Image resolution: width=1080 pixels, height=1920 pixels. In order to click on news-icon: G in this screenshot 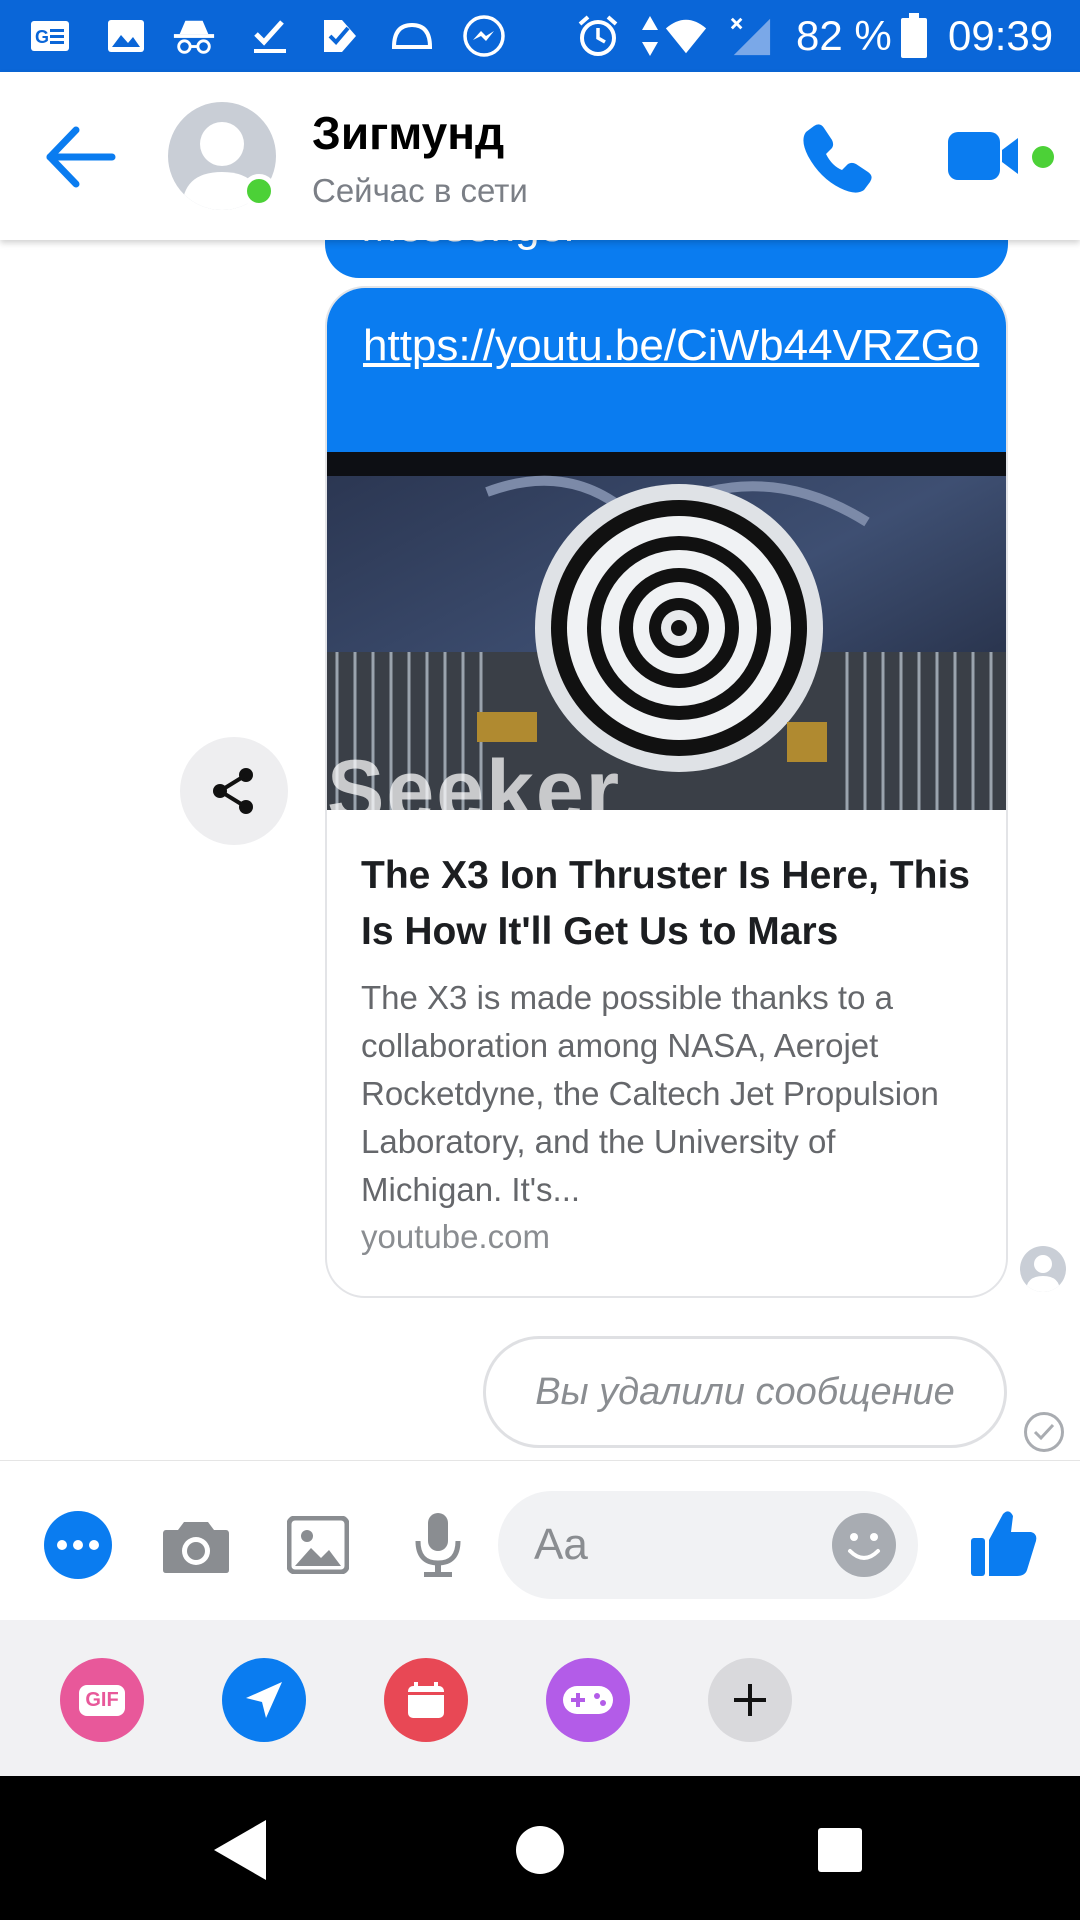, I will do `click(50, 36)`.